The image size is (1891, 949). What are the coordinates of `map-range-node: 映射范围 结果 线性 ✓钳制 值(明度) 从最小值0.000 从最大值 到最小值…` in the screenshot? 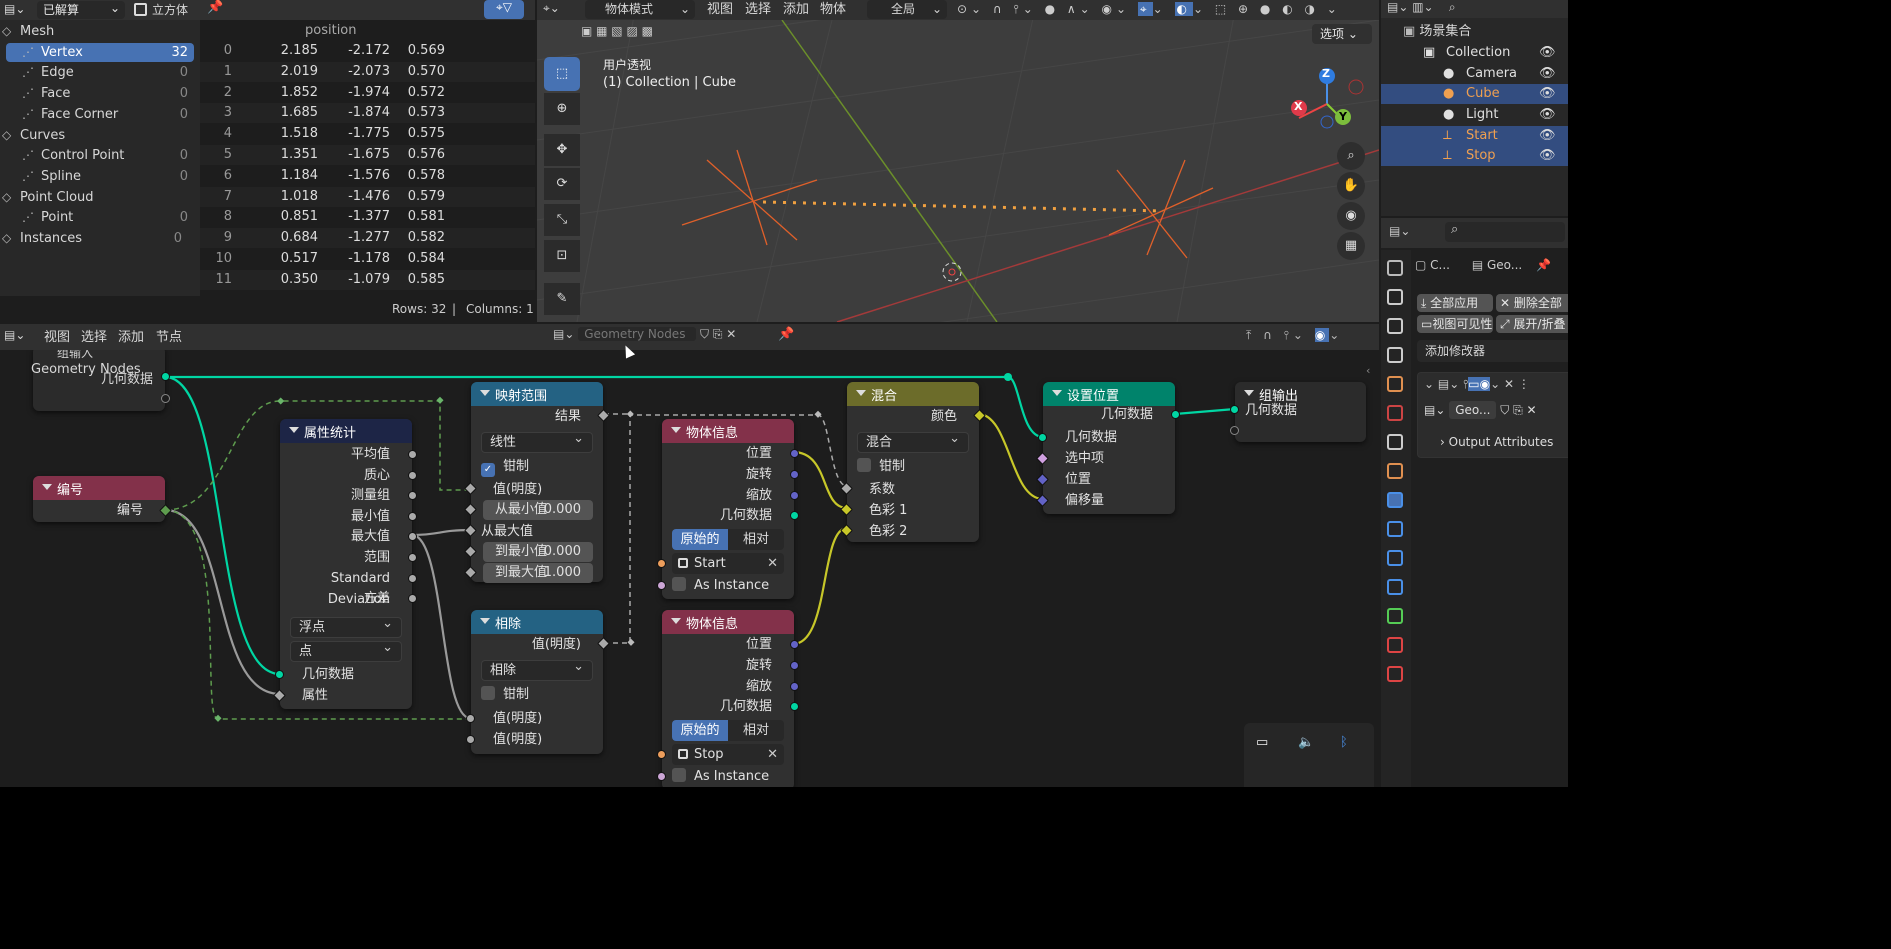 It's located at (537, 482).